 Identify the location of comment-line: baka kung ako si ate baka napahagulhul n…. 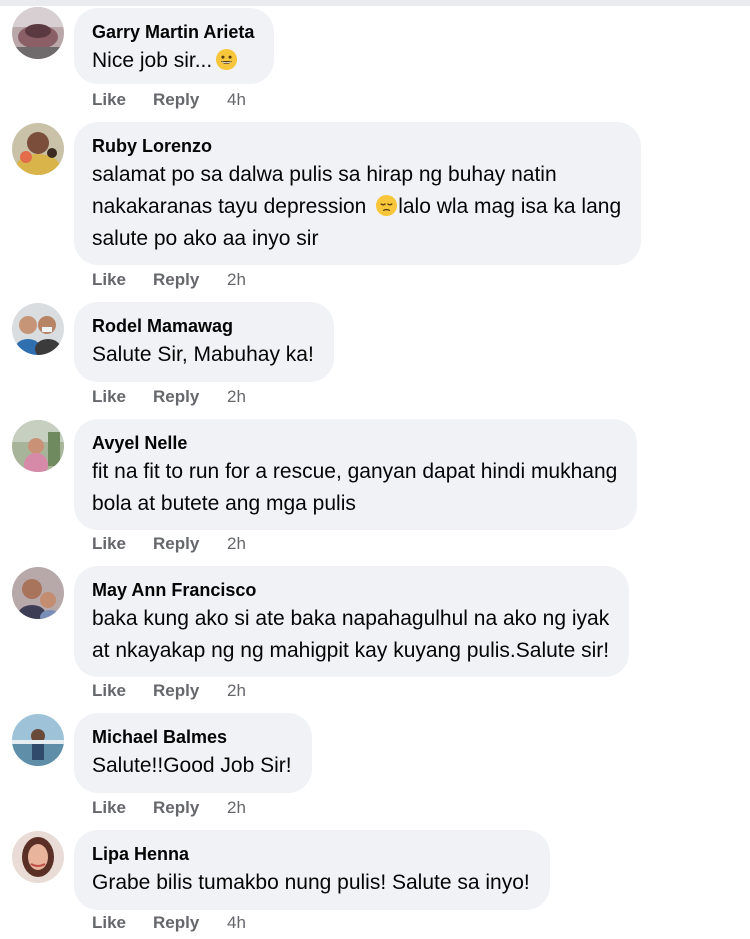
(351, 618).